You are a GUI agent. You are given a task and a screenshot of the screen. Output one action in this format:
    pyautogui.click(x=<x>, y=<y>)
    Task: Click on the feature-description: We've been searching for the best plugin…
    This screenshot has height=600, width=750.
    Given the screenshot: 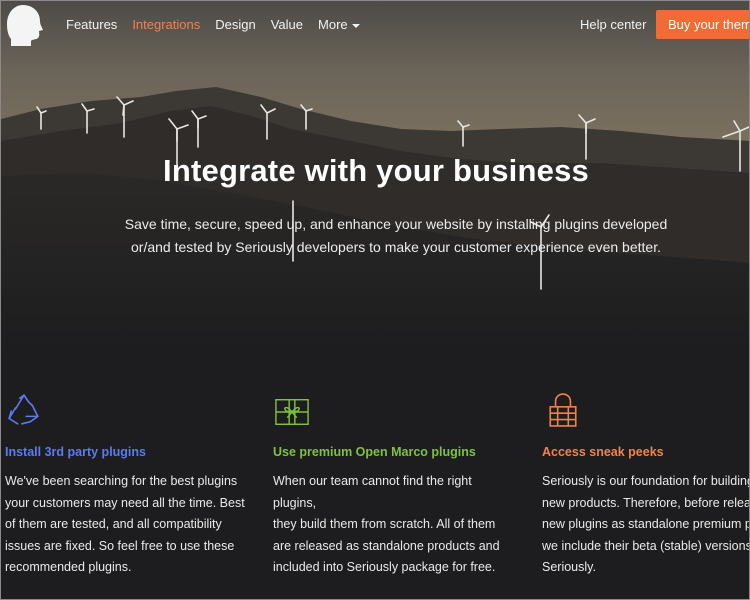 What is the action you would take?
    pyautogui.click(x=127, y=525)
    